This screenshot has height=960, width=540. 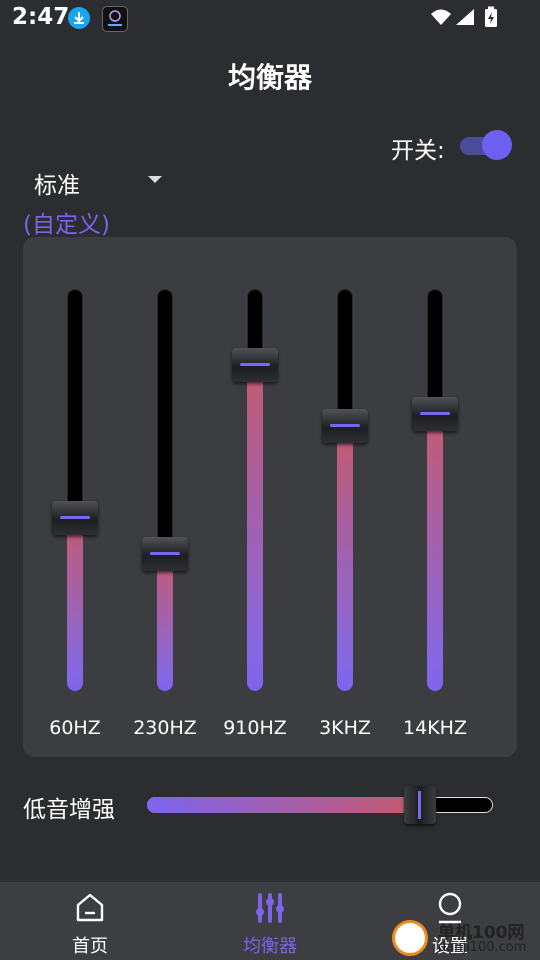 What do you see at coordinates (90, 910) in the screenshot?
I see `home-icon` at bounding box center [90, 910].